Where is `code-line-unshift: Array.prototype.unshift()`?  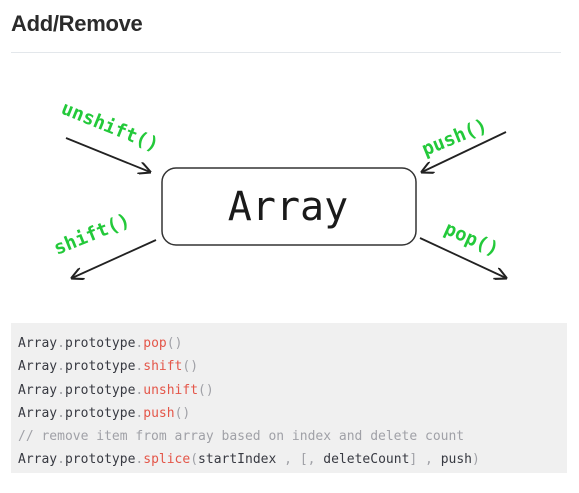
code-line-unshift: Array.prototype.unshift() is located at coordinates (292, 390).